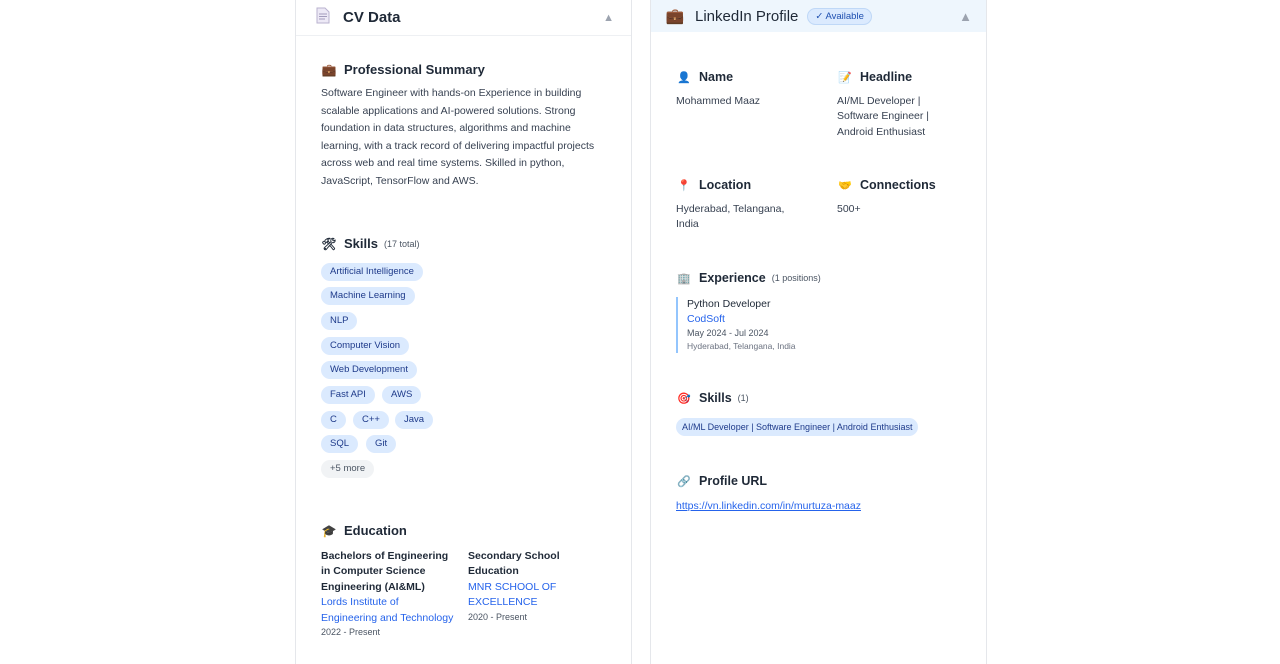 This screenshot has height=664, width=1280. I want to click on linkedin-profile-header: 💼 LinkedIn Profile ✓ Available ▲, so click(818, 16).